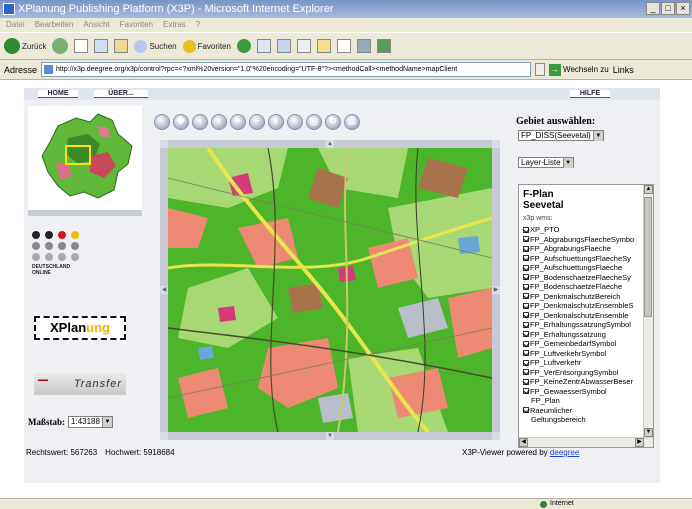 The width and height of the screenshot is (692, 509). What do you see at coordinates (540, 69) in the screenshot?
I see `address-dropdown-icon` at bounding box center [540, 69].